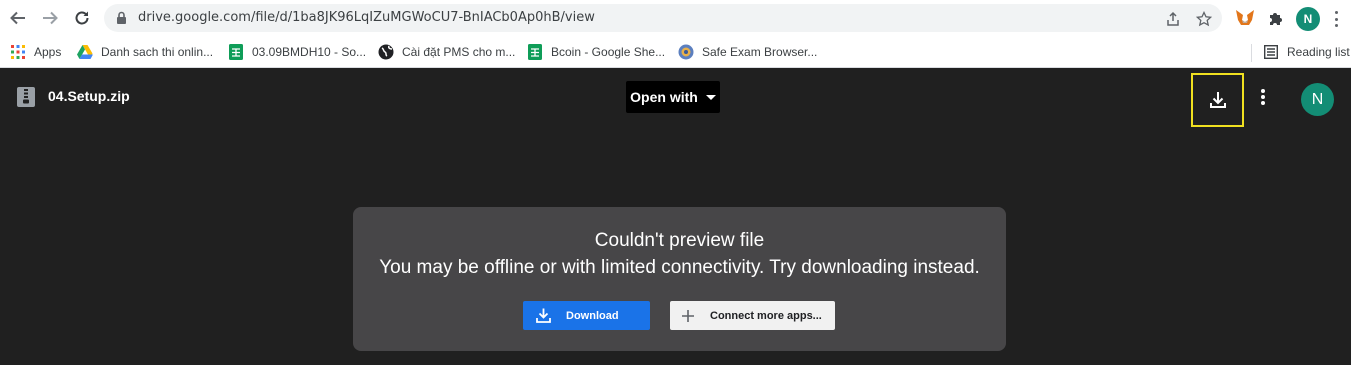 The height and width of the screenshot is (365, 1351). What do you see at coordinates (686, 52) in the screenshot?
I see `safe-exam-browser-icon` at bounding box center [686, 52].